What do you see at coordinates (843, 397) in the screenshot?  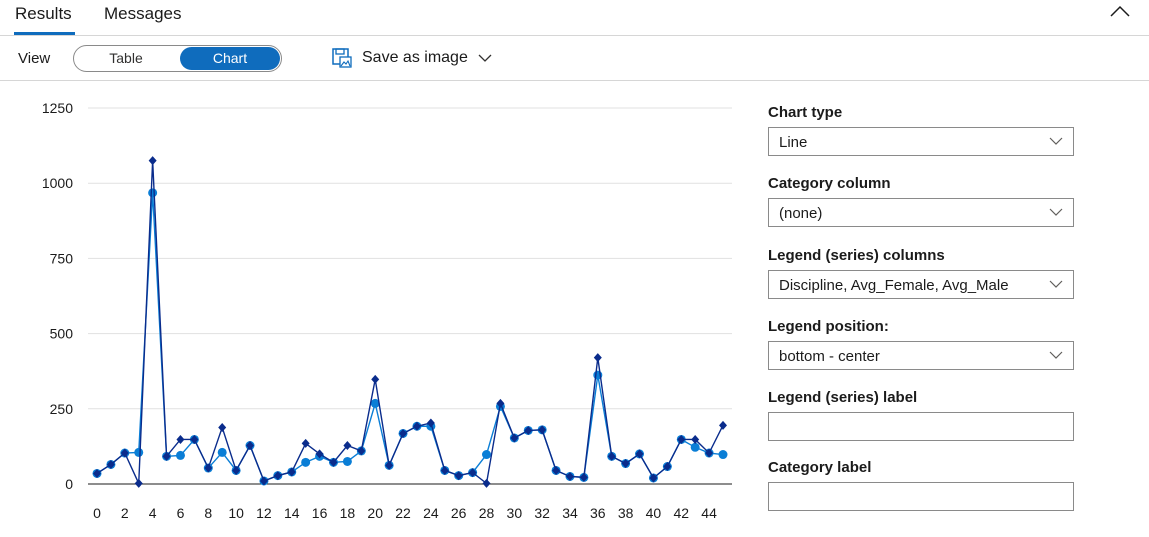 I see `legend-series-label-label: Legend (series) label` at bounding box center [843, 397].